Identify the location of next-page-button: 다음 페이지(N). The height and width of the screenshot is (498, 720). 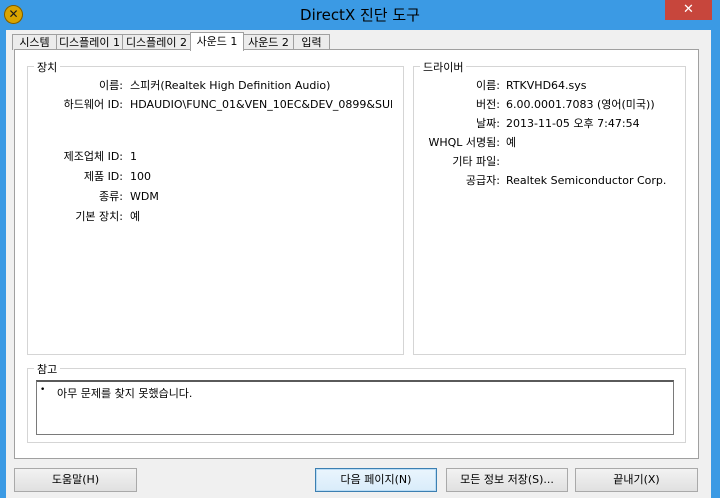
(376, 480).